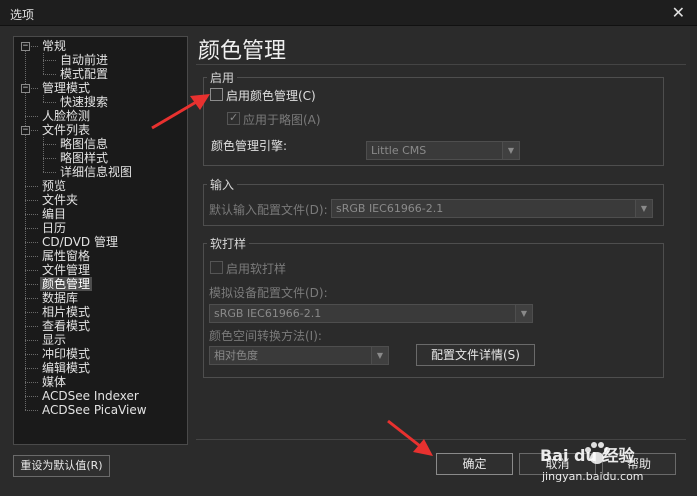 The width and height of the screenshot is (697, 496). I want to click on tree-item: 编辑模式, so click(66, 368).